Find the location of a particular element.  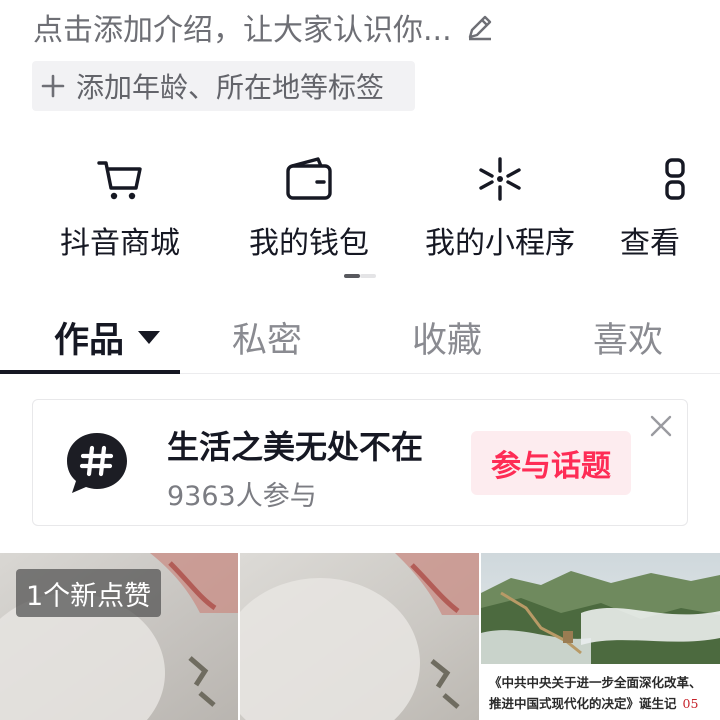

tab-private: 私密 is located at coordinates (267, 337).